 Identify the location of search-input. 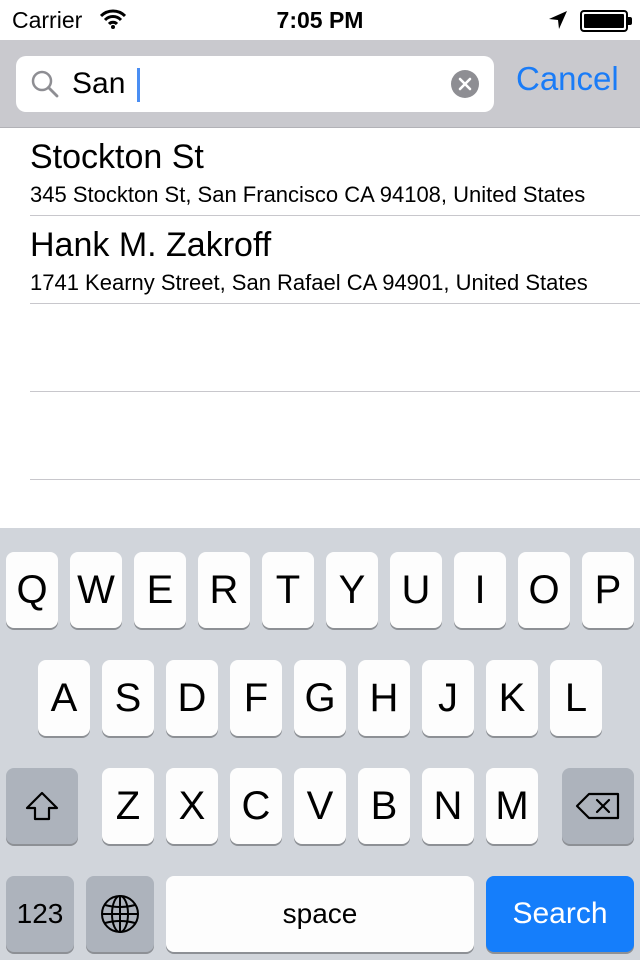
(262, 84).